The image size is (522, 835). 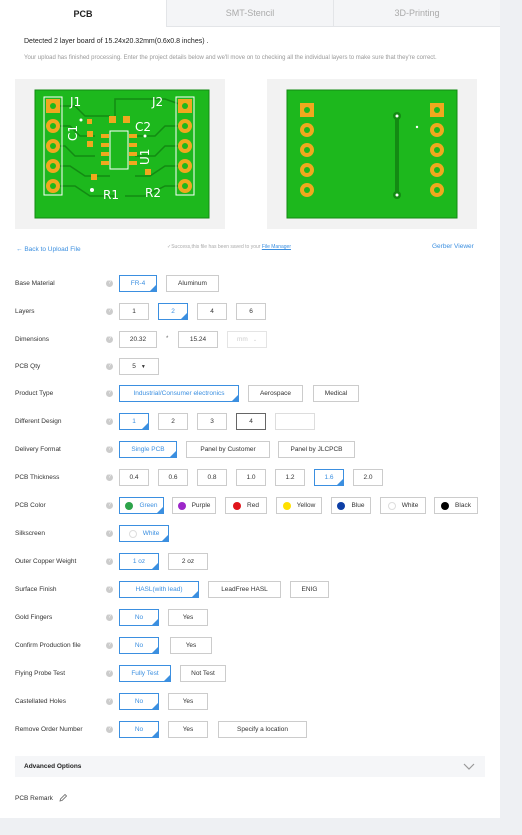 What do you see at coordinates (139, 617) in the screenshot?
I see `option-gold-fingers-no: No` at bounding box center [139, 617].